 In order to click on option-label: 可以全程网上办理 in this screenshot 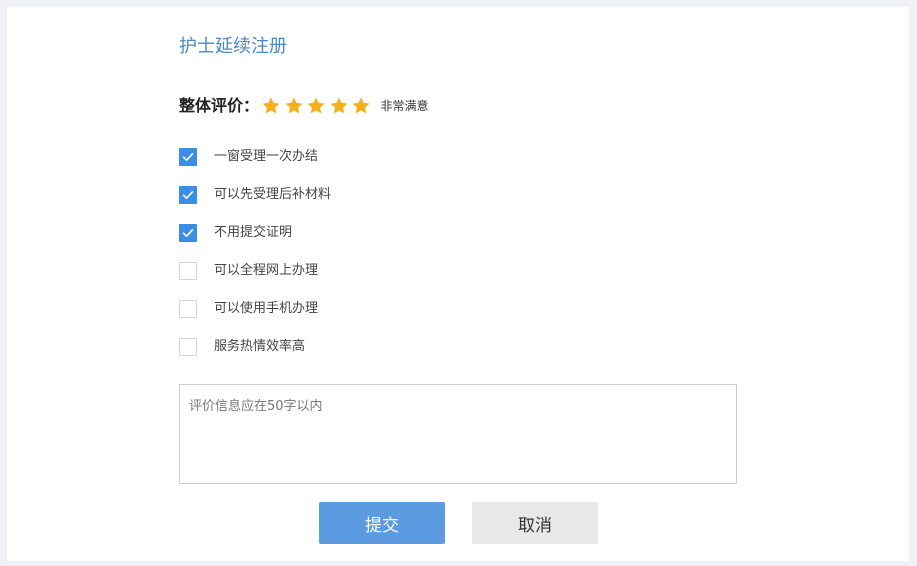, I will do `click(266, 270)`.